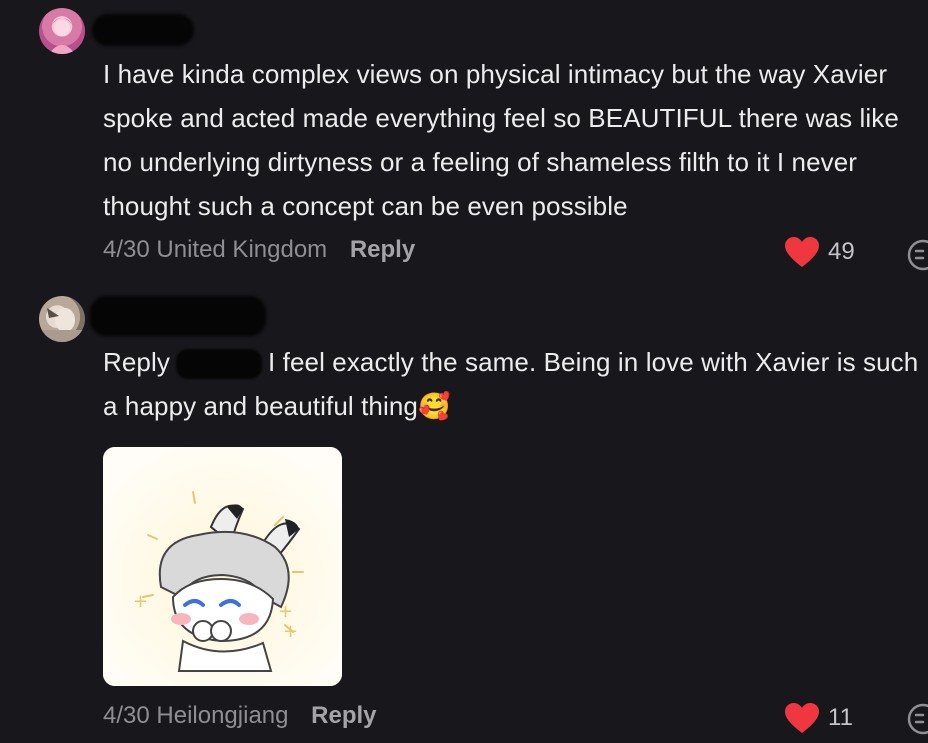  I want to click on comment-location: Heilongjiang, so click(222, 715).